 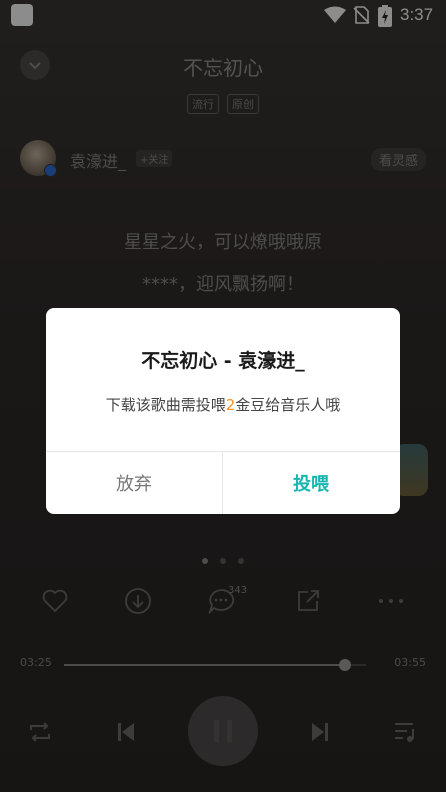 I want to click on dialog-message: 下载该歌曲需投喂2金豆给音乐人哦, so click(x=223, y=404).